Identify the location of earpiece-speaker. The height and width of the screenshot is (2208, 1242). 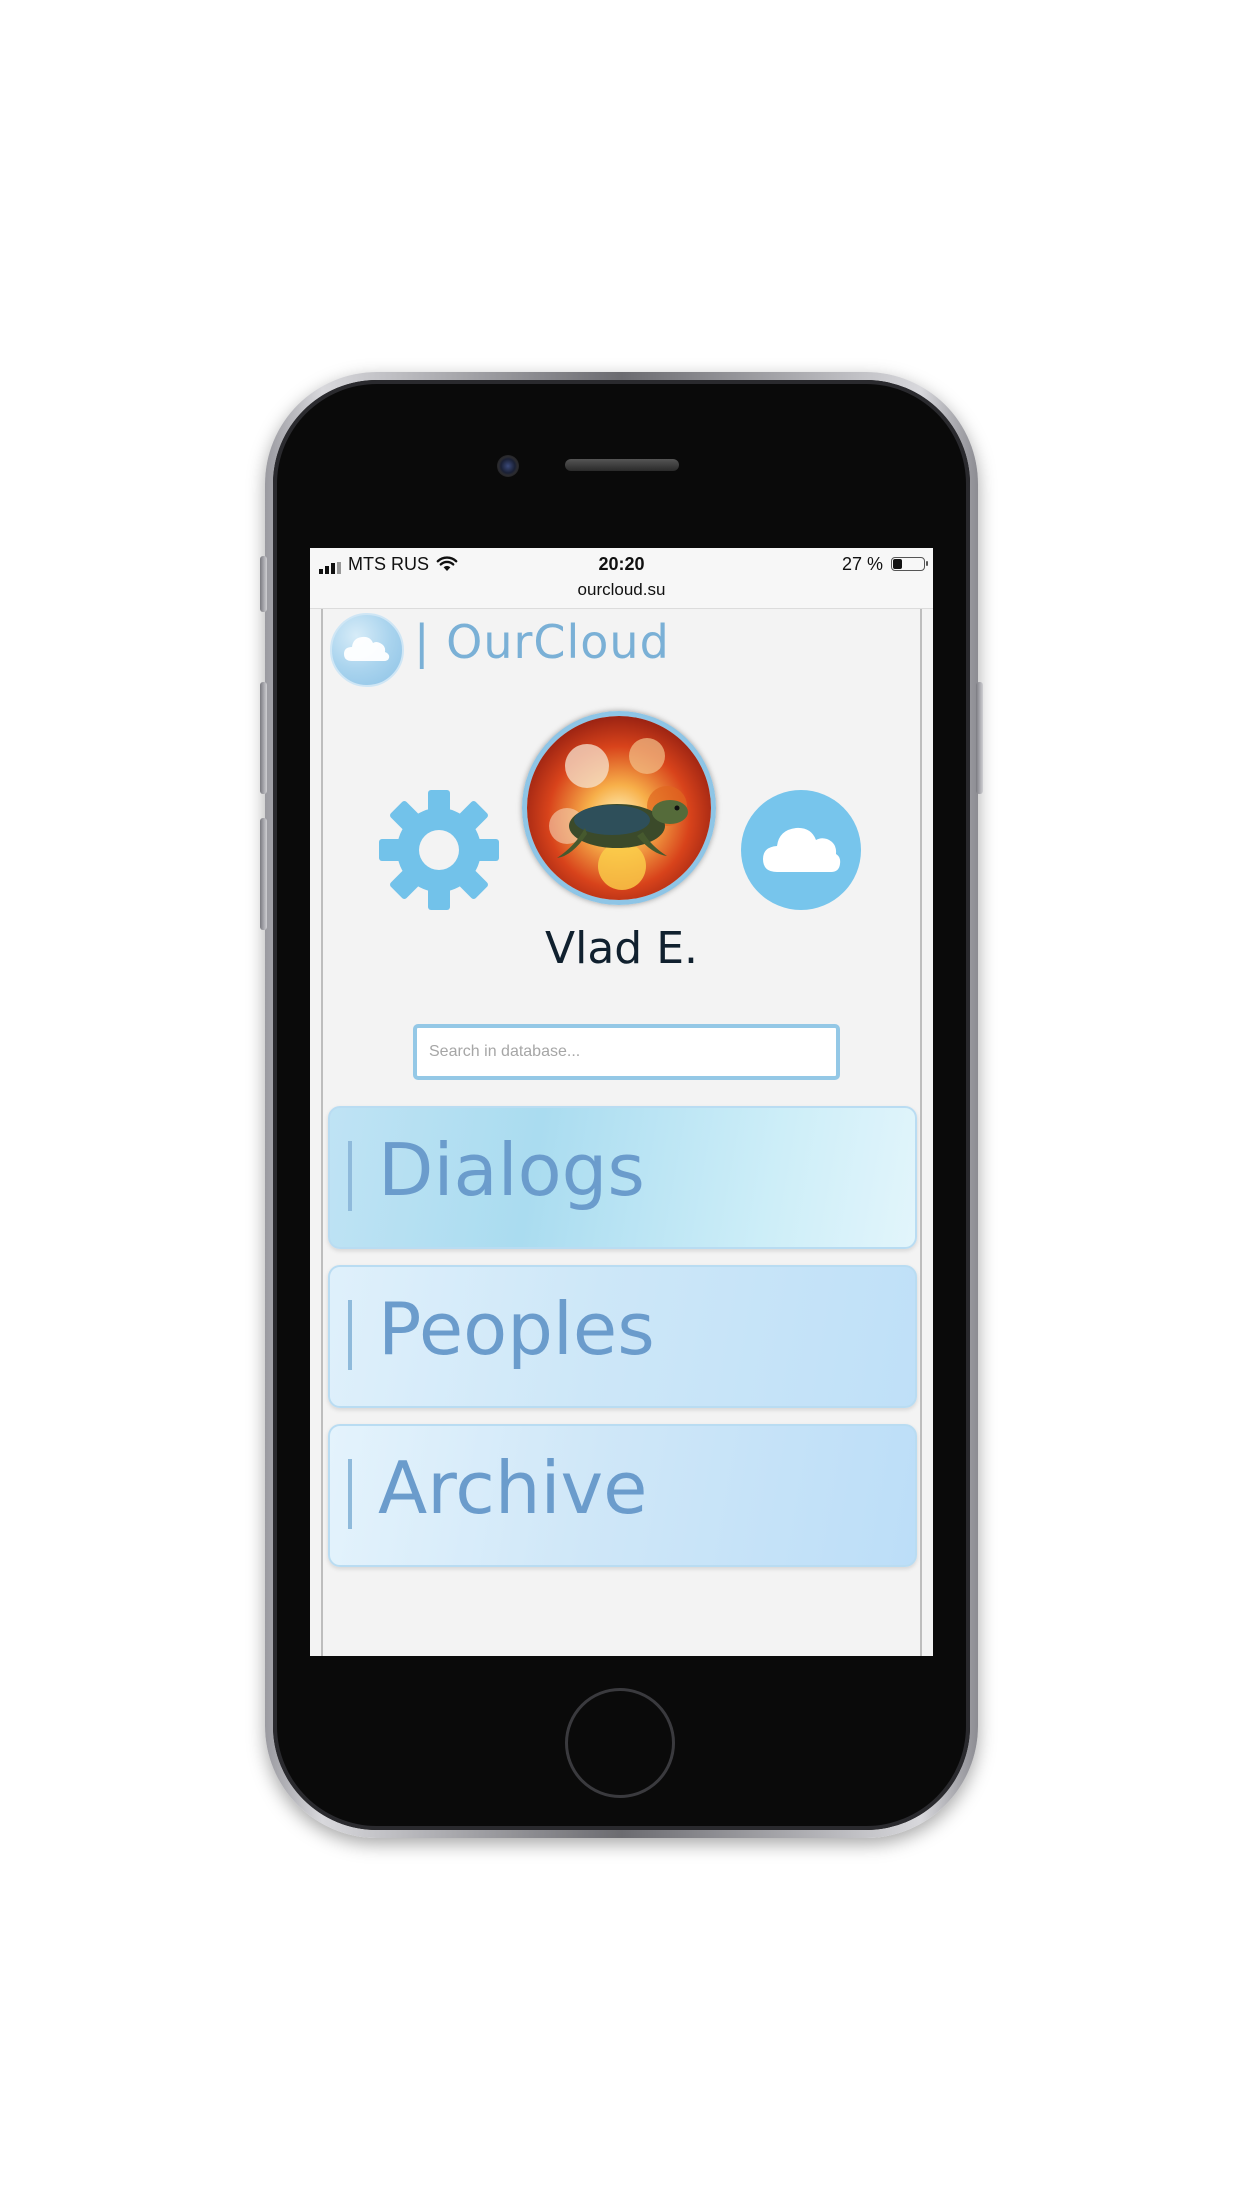
(622, 465).